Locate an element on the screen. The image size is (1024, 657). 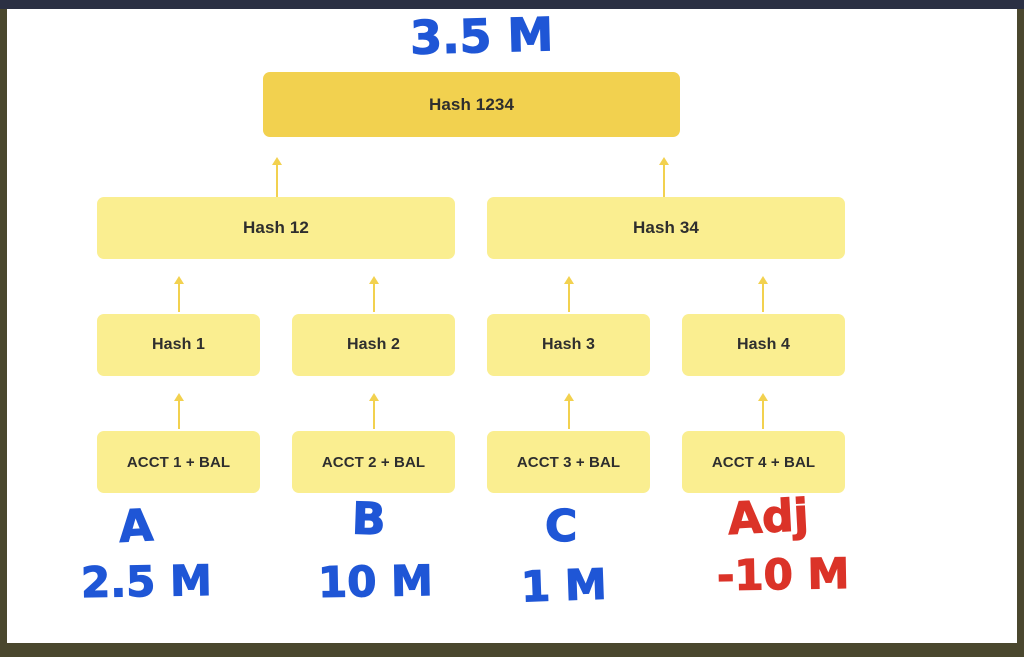
node-acct-1: ACCT 1 + BAL is located at coordinates (178, 462).